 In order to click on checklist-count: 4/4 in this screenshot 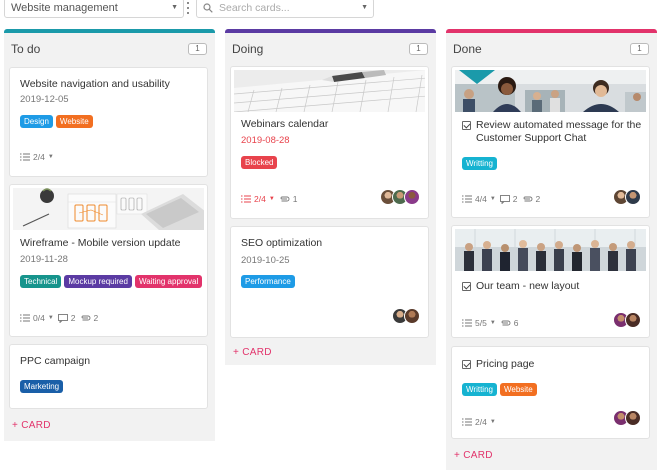, I will do `click(481, 199)`.